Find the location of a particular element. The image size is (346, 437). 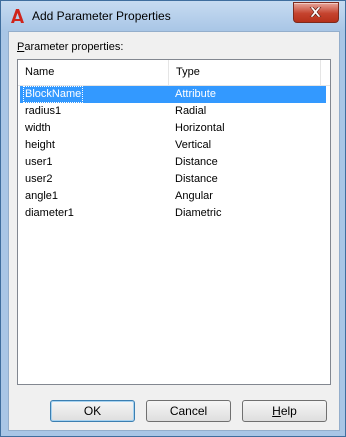

row-type: Attribute is located at coordinates (195, 94).